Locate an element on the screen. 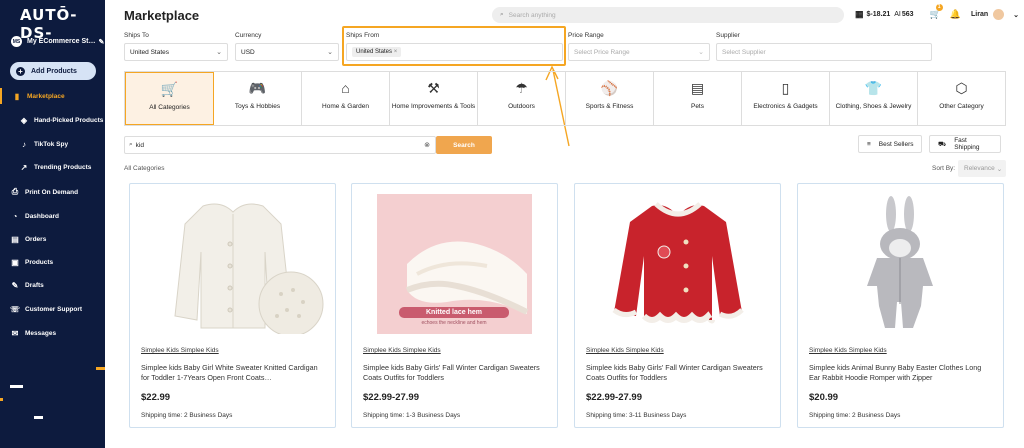 This screenshot has width=1024, height=448. sidebar-item-messages: ✉ Messages is located at coordinates (52, 333).